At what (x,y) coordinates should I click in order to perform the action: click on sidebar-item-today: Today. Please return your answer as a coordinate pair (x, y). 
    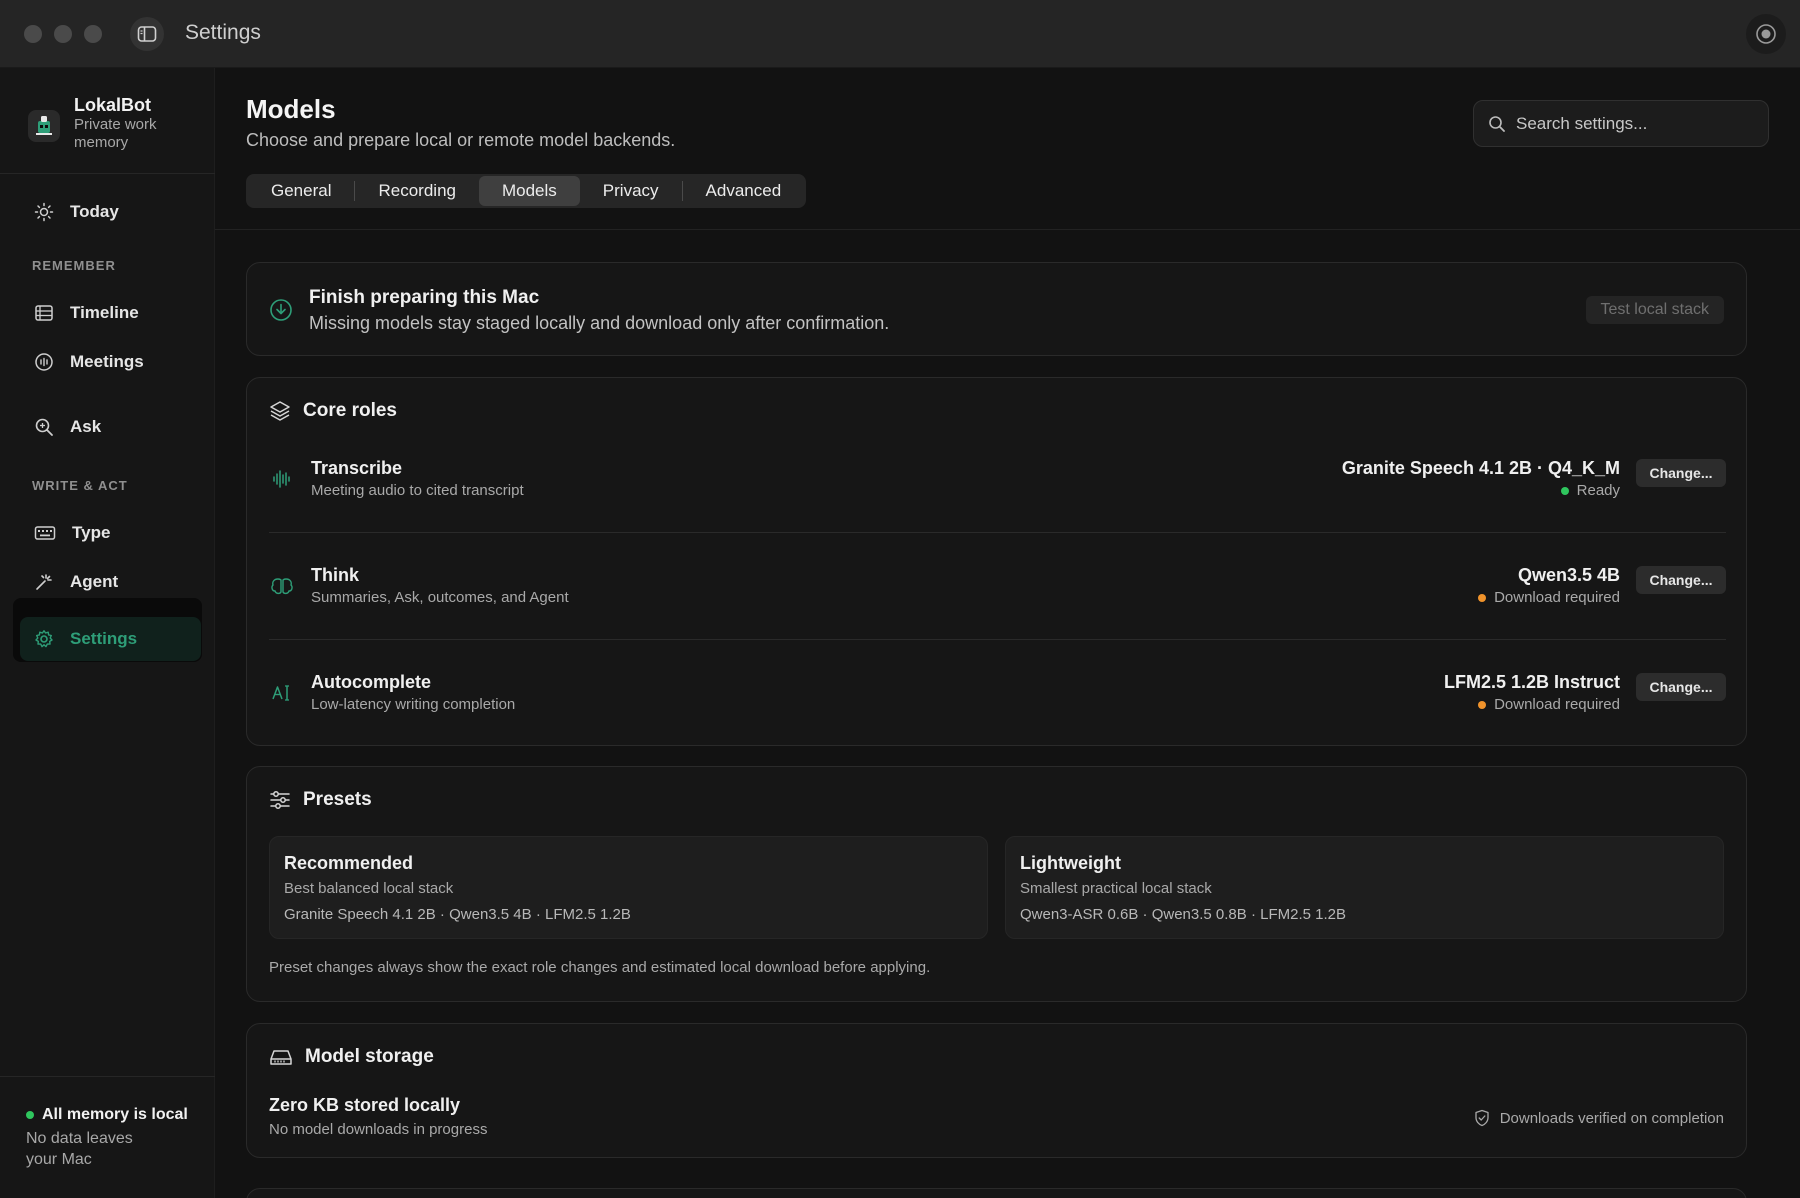
    Looking at the image, I should click on (110, 212).